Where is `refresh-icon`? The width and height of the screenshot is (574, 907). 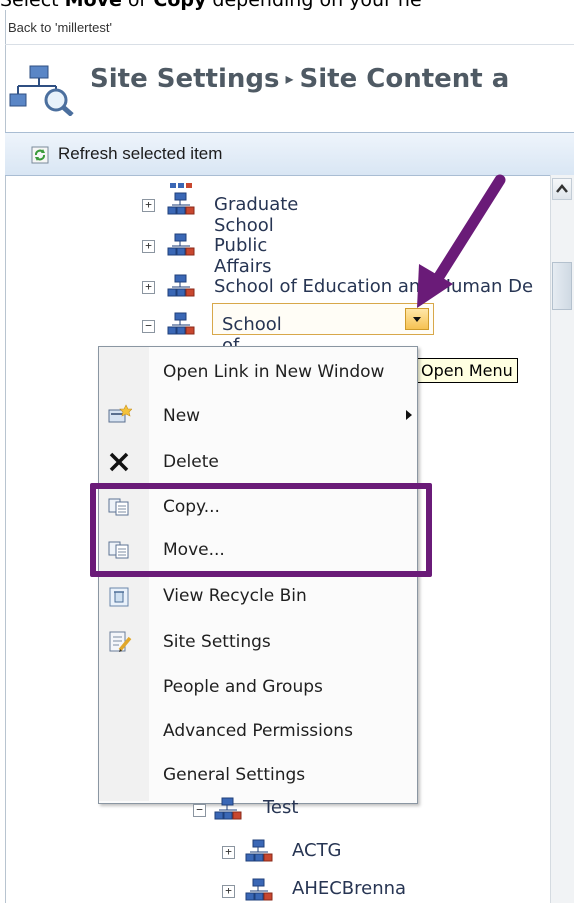 refresh-icon is located at coordinates (40, 157).